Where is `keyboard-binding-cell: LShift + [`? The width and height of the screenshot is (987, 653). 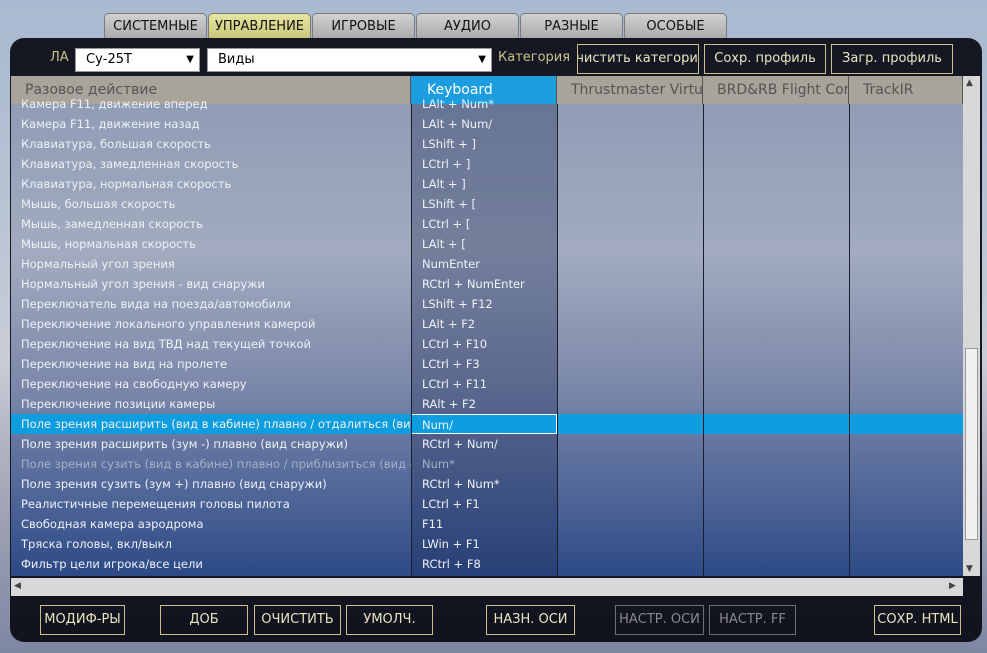 keyboard-binding-cell: LShift + [ is located at coordinates (489, 204).